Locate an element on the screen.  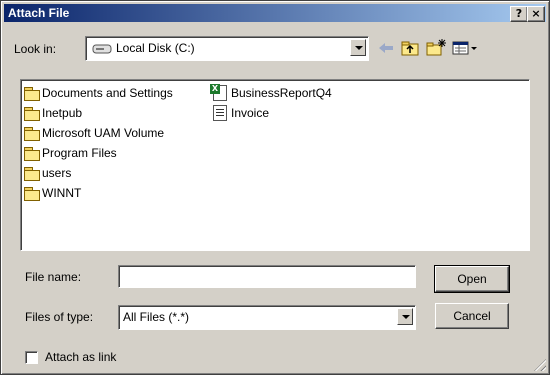
back-icon is located at coordinates (386, 48).